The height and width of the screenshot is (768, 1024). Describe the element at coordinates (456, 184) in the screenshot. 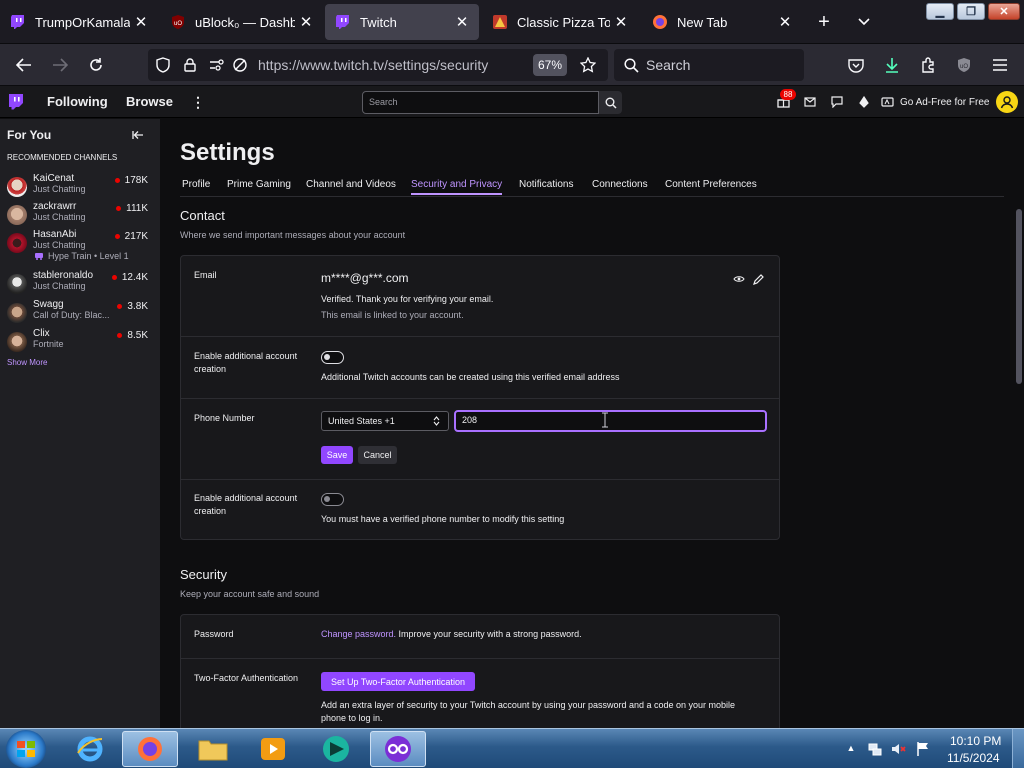

I see `tab-security-and-privacy: Security and Privacy` at that location.